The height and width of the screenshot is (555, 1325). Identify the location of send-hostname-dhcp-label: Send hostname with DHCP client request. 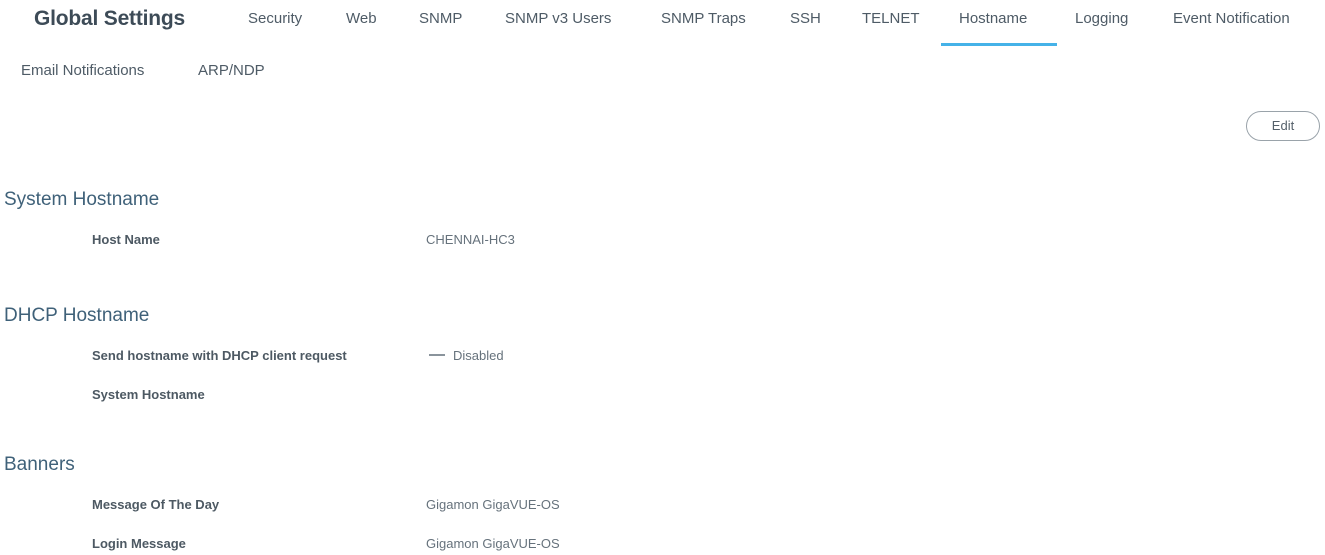
(219, 355).